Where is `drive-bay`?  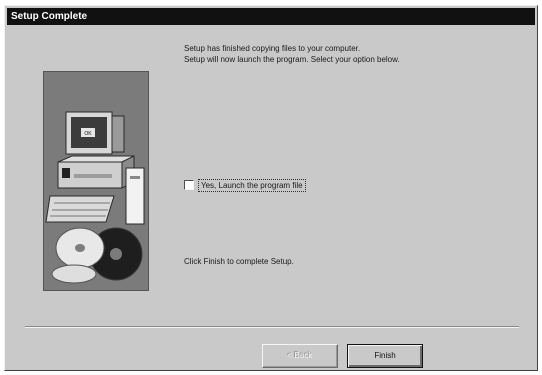
drive-bay is located at coordinates (93, 176).